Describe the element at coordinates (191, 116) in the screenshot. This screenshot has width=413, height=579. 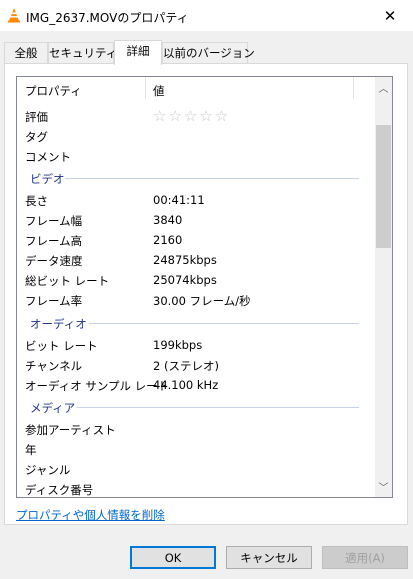
I see `rating-stars: ☆☆☆☆☆` at that location.